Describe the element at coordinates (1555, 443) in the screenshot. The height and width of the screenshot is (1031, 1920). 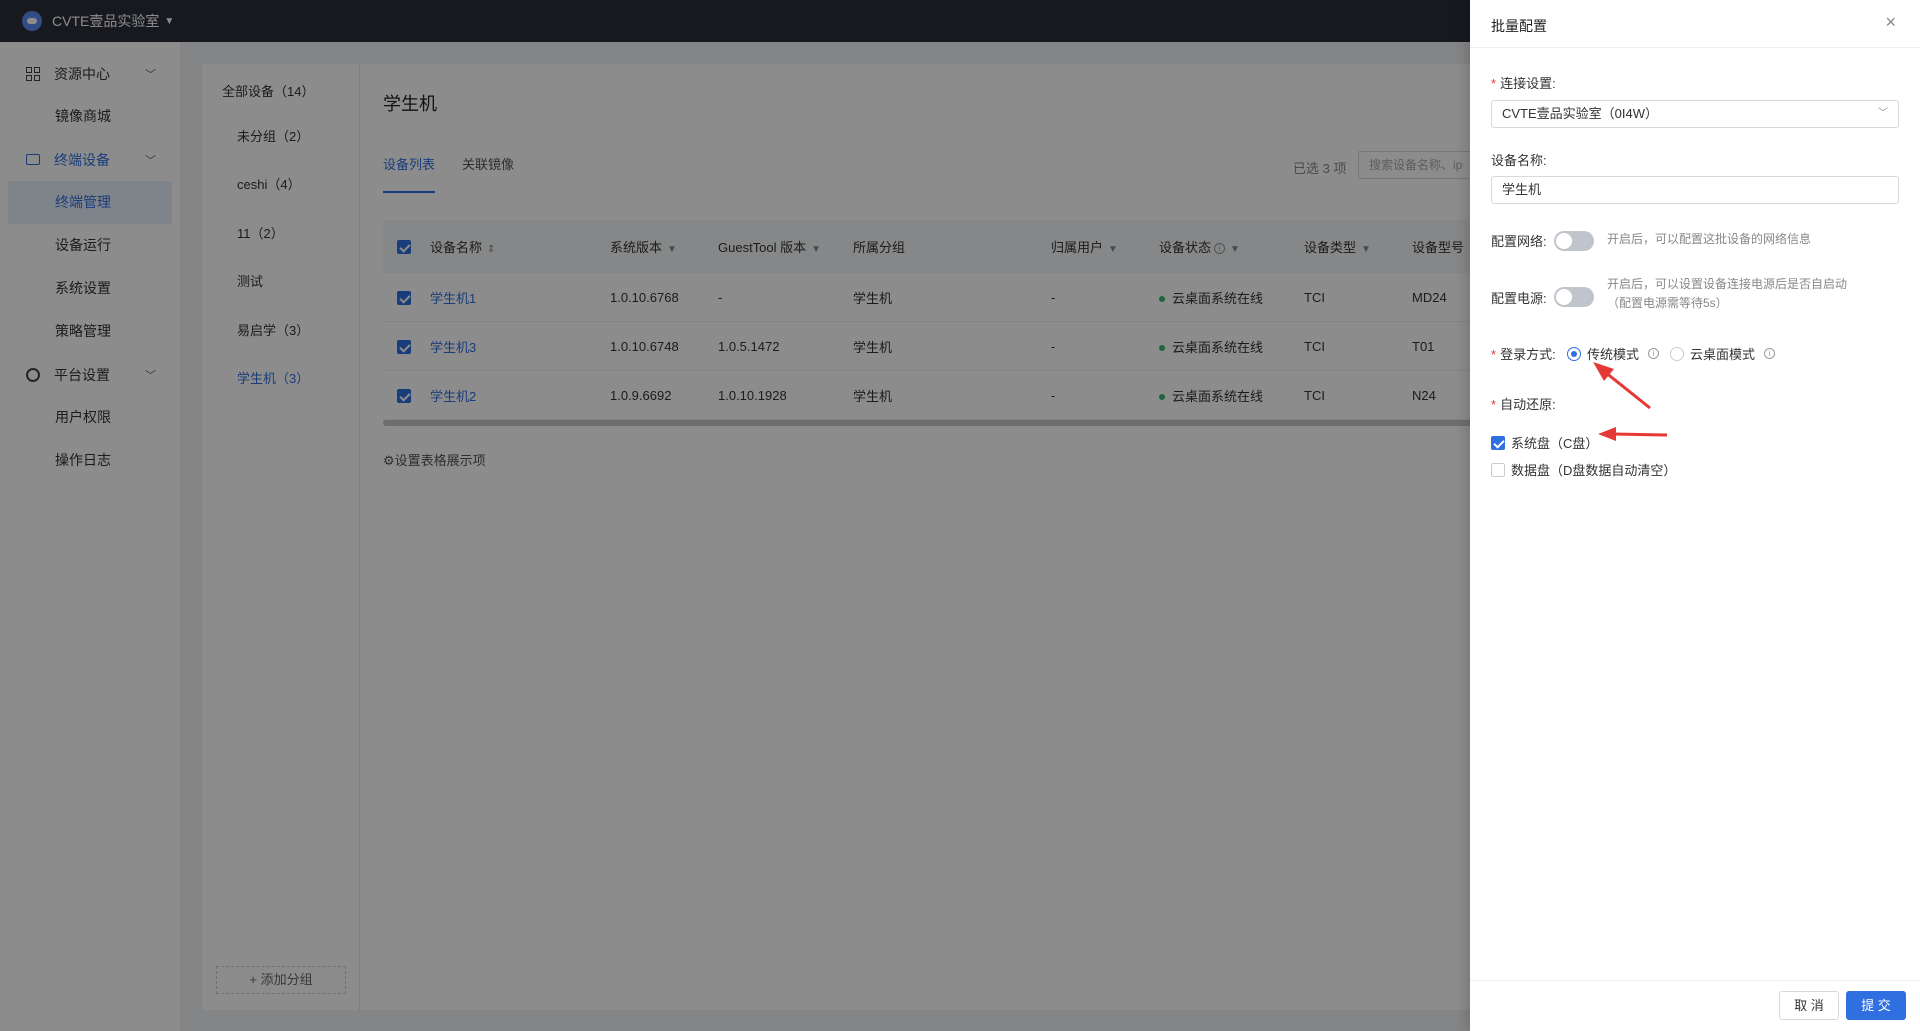
I see `restore-option-label: 系统盘（C盘）` at that location.